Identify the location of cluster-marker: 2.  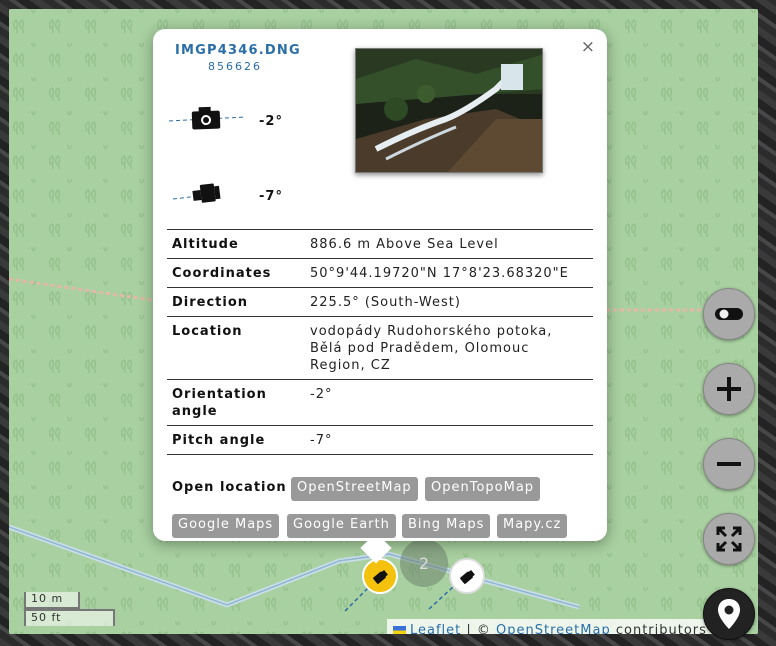
(424, 563).